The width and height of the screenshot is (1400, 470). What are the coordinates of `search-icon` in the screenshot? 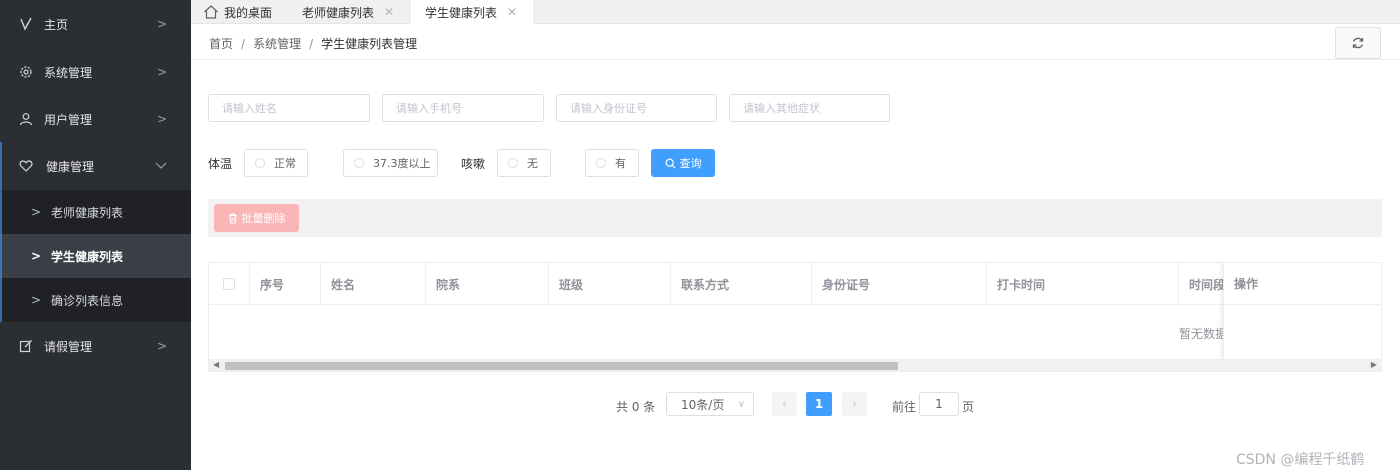 It's located at (670, 163).